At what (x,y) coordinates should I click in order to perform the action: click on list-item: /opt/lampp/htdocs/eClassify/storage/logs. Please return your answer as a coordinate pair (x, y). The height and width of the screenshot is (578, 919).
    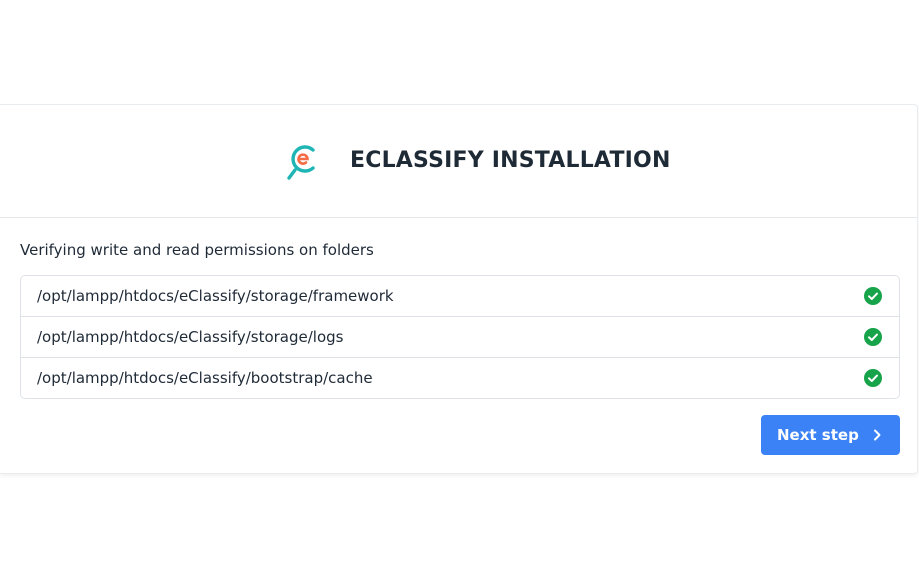
    Looking at the image, I should click on (460, 337).